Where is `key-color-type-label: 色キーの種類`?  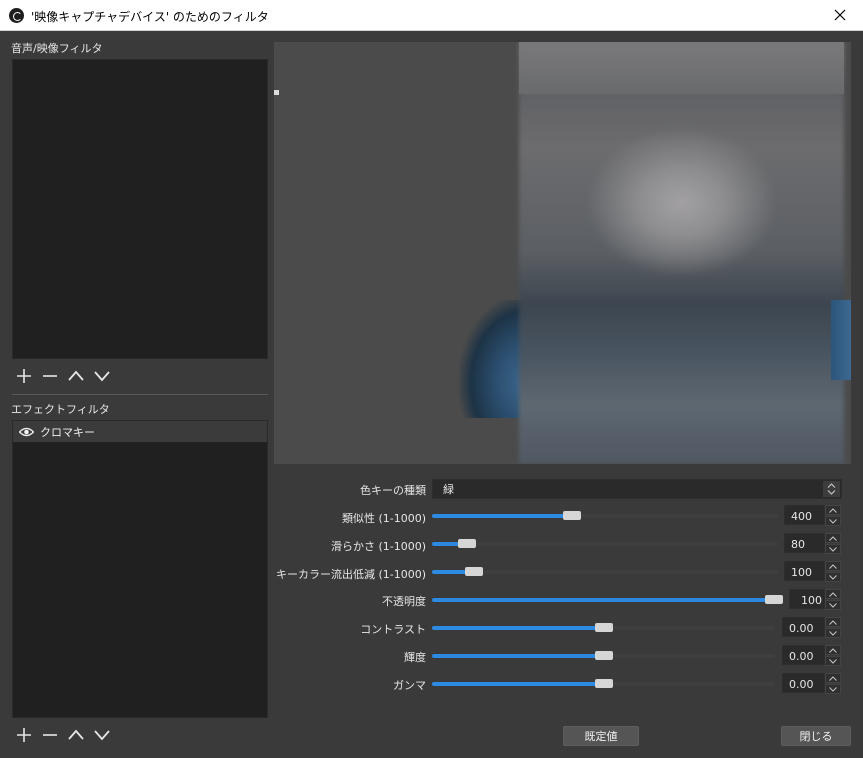
key-color-type-label: 色キーの種類 is located at coordinates (393, 490).